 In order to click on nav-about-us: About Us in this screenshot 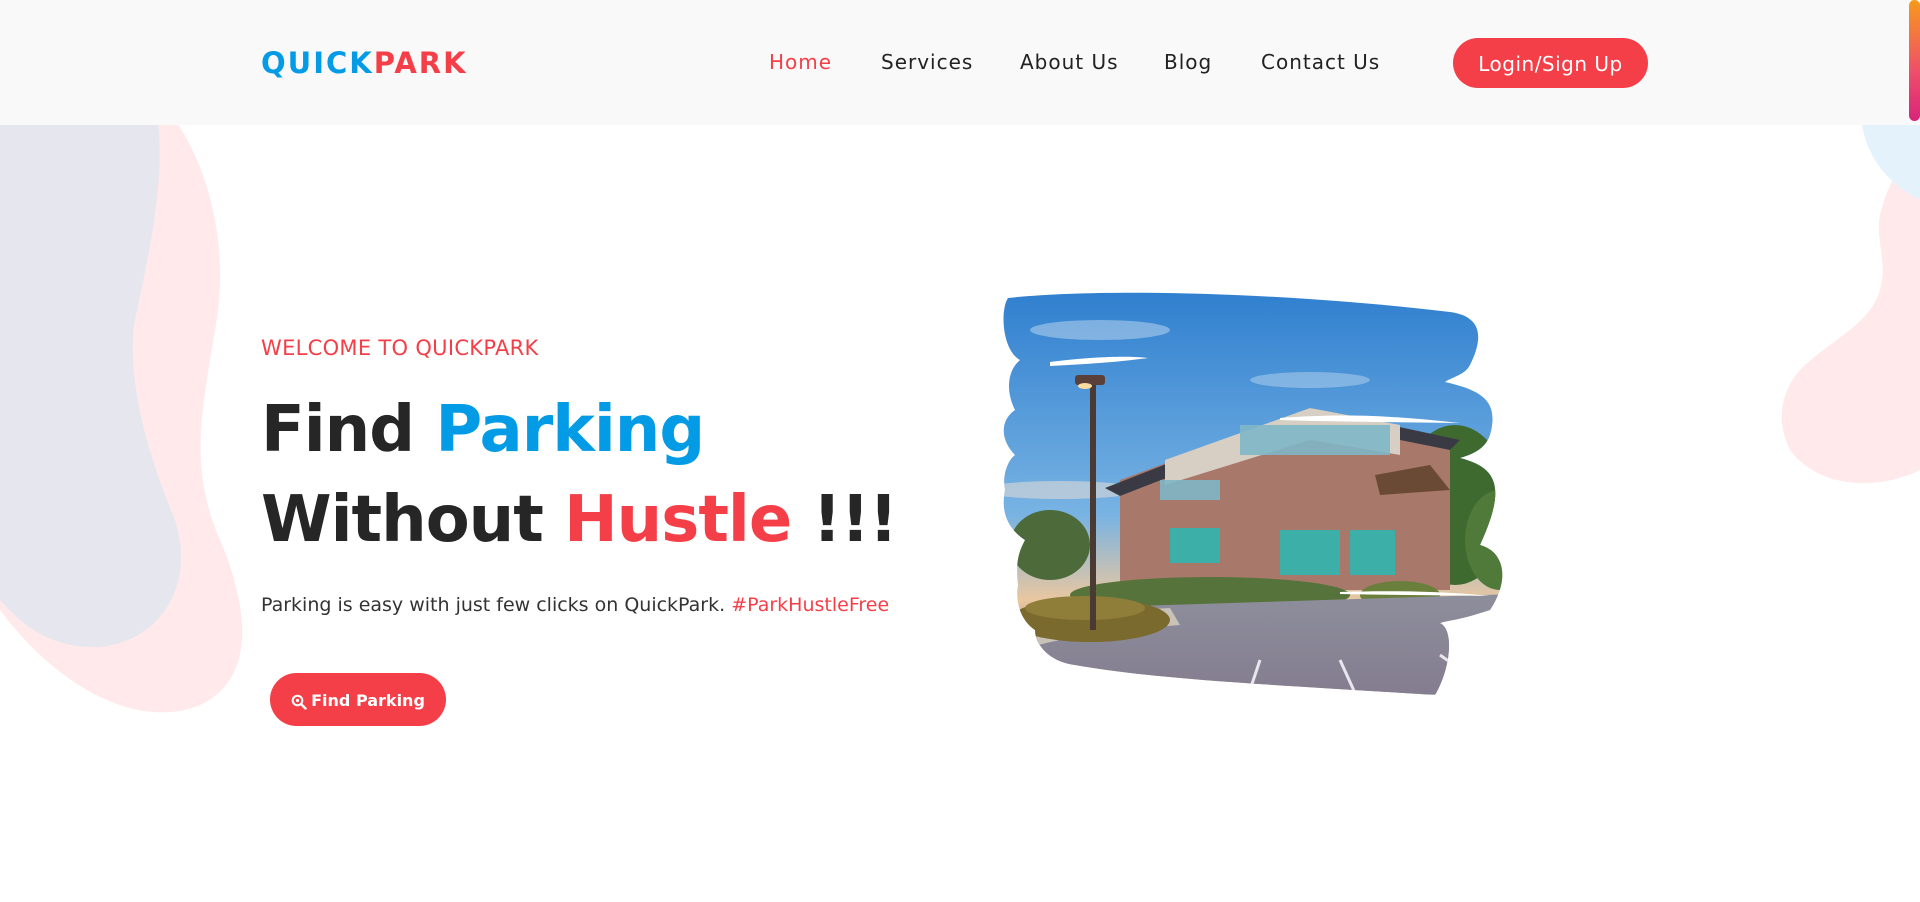, I will do `click(1069, 62)`.